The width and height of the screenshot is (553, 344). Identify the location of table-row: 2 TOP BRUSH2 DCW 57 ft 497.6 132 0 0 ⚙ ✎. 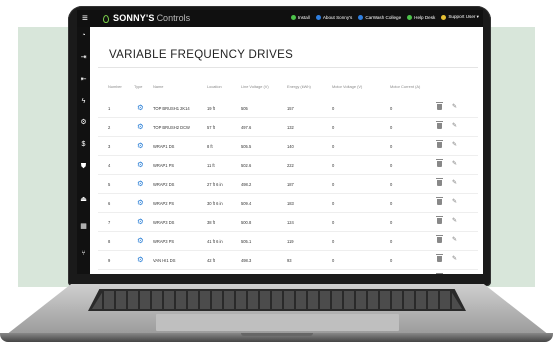
(288, 127).